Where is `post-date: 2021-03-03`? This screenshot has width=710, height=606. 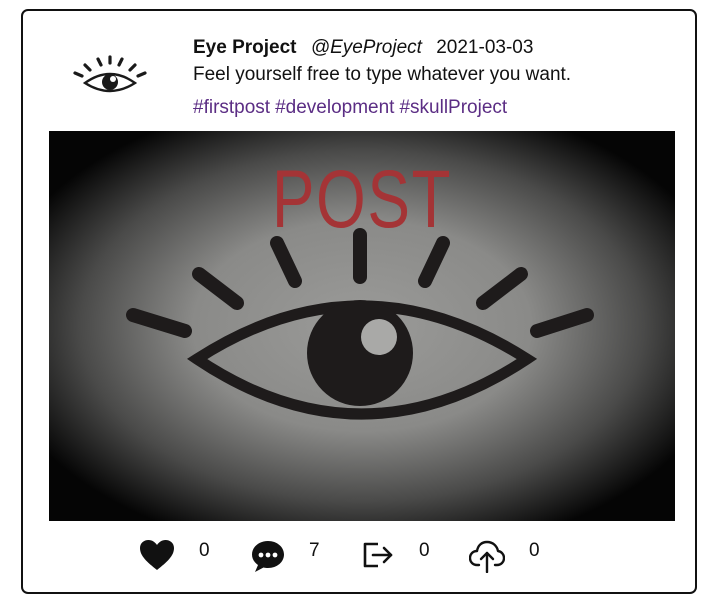 post-date: 2021-03-03 is located at coordinates (485, 47).